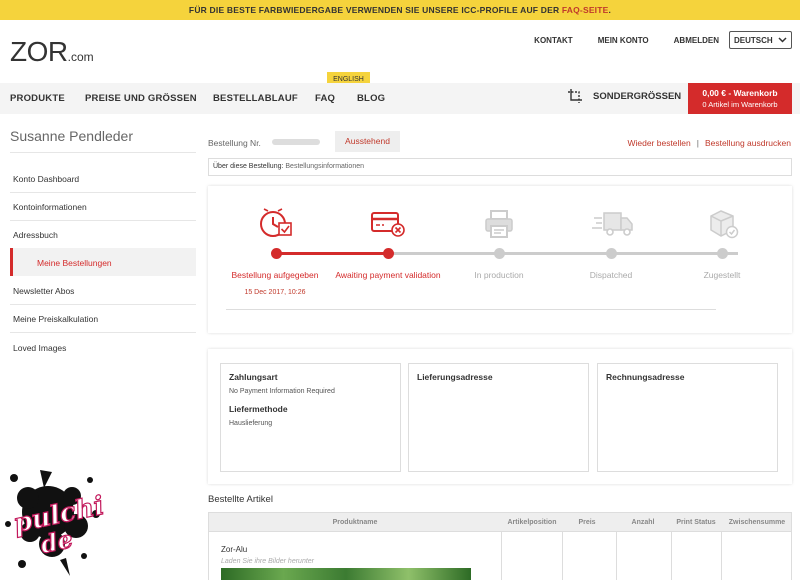 The width and height of the screenshot is (800, 580). I want to click on abmelden-link: ABMELDEN, so click(696, 40).